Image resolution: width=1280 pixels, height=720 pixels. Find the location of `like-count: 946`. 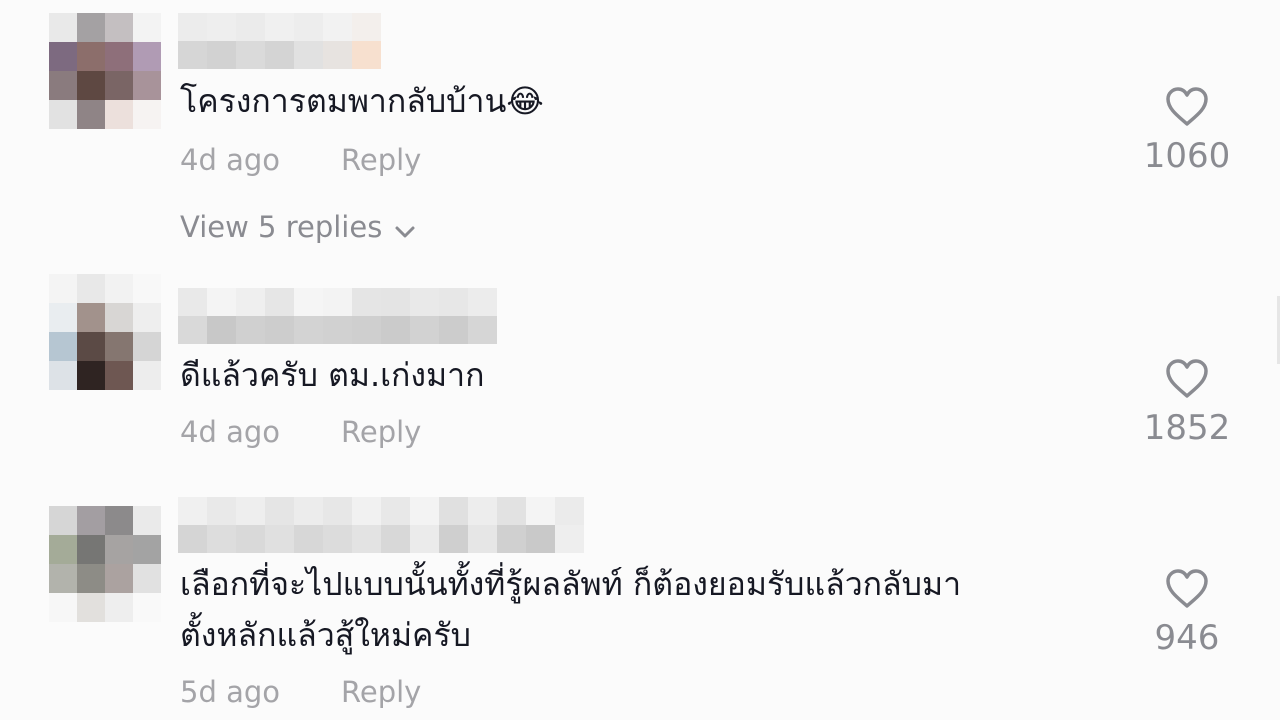

like-count: 946 is located at coordinates (1187, 638).